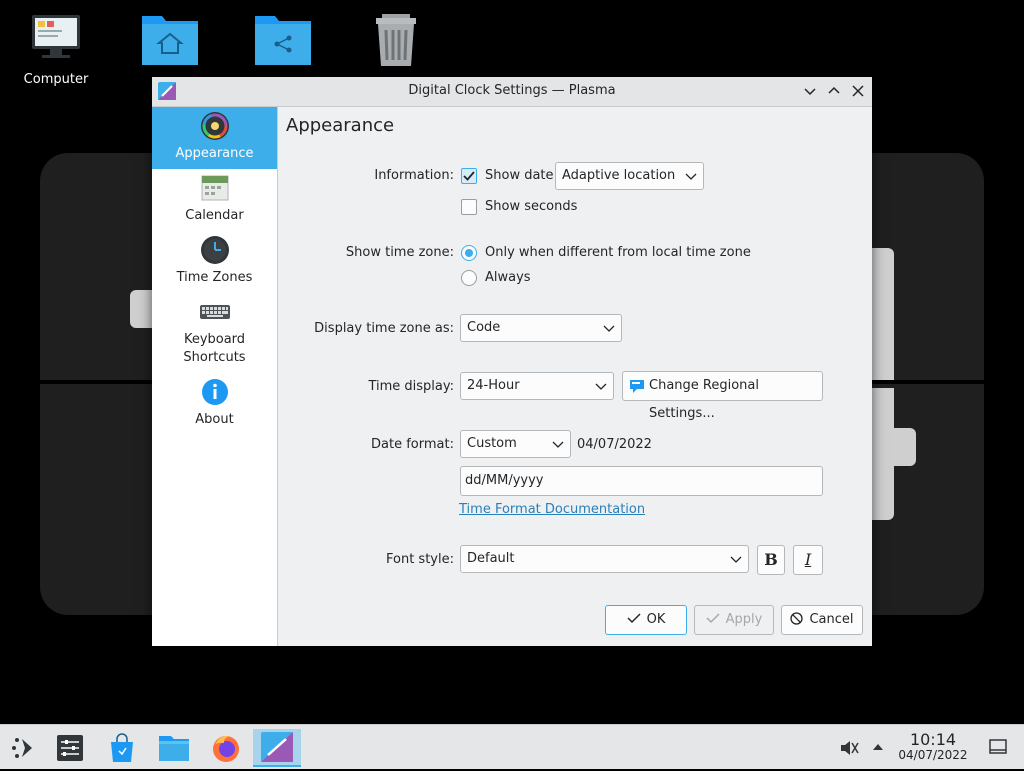  What do you see at coordinates (384, 328) in the screenshot?
I see `display-time-zone-label: Display time zone as:` at bounding box center [384, 328].